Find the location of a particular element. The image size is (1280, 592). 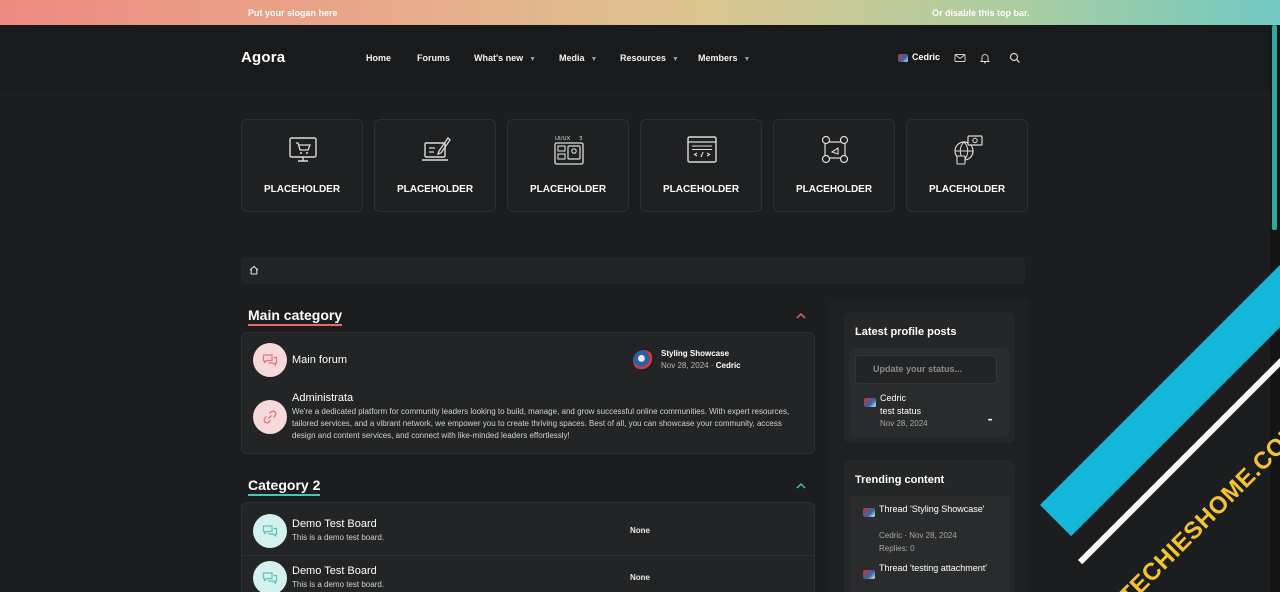

trending-title: Thread 'testing attachment' is located at coordinates (934, 568).